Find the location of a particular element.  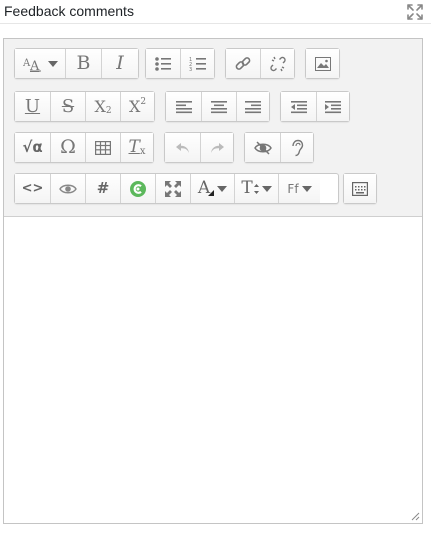

toolbar-group-history is located at coordinates (199, 147).